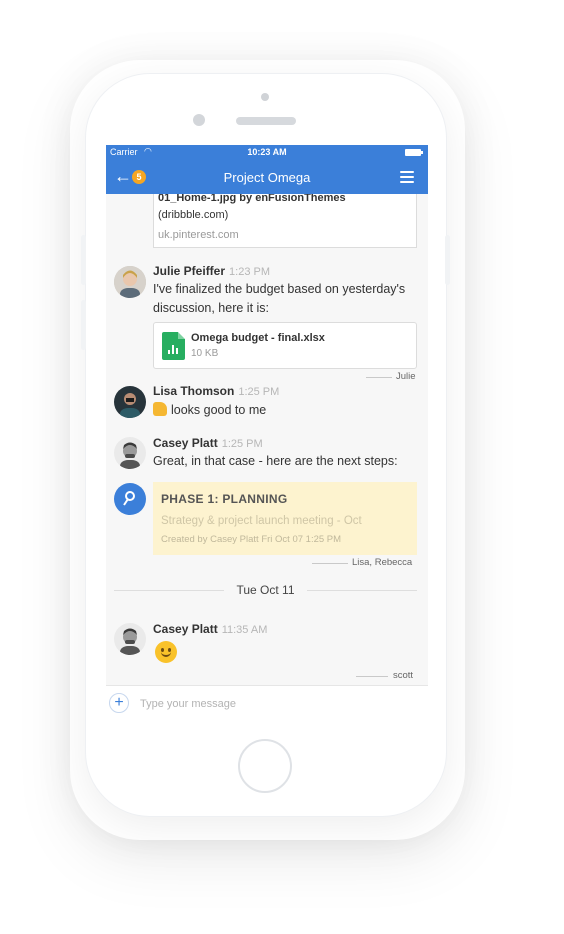  Describe the element at coordinates (447, 260) in the screenshot. I see `side-button-right` at that location.